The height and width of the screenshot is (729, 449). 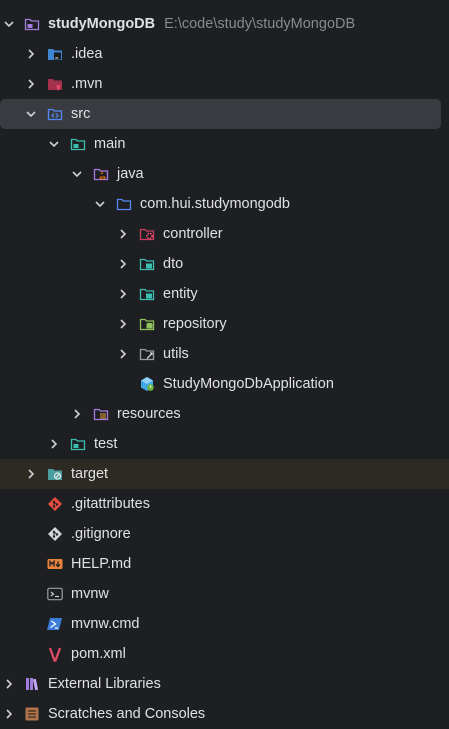 I want to click on tree-item-test: test, so click(x=224, y=444).